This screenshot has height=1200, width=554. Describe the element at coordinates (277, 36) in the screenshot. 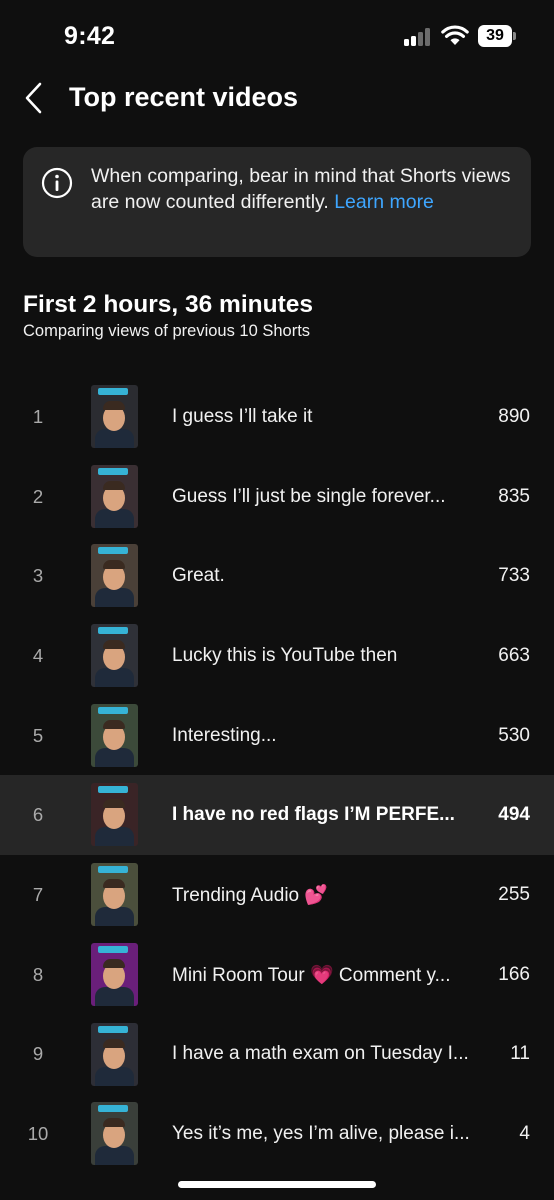

I see `status-bar: 9:42 39` at that location.